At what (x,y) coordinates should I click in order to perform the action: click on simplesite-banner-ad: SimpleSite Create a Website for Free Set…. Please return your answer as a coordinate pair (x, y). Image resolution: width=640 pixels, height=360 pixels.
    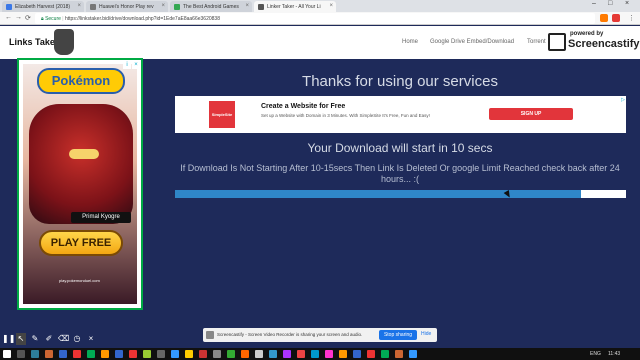
    Looking at the image, I should click on (400, 114).